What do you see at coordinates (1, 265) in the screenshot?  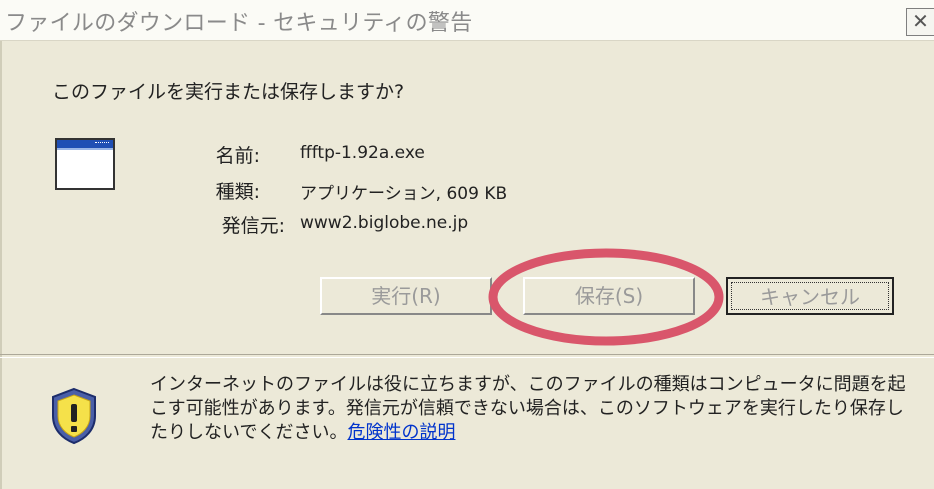 I see `window-left-border` at bounding box center [1, 265].